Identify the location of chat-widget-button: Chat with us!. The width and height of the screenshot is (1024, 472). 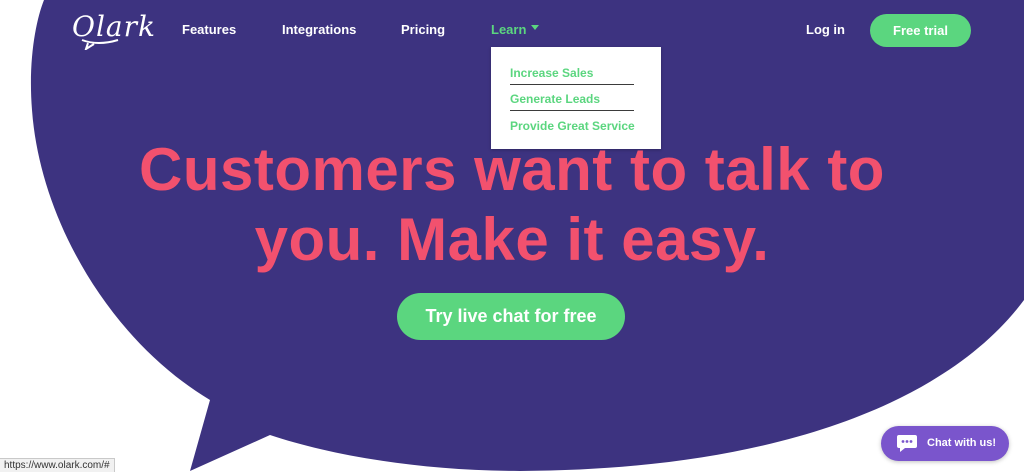
(945, 443).